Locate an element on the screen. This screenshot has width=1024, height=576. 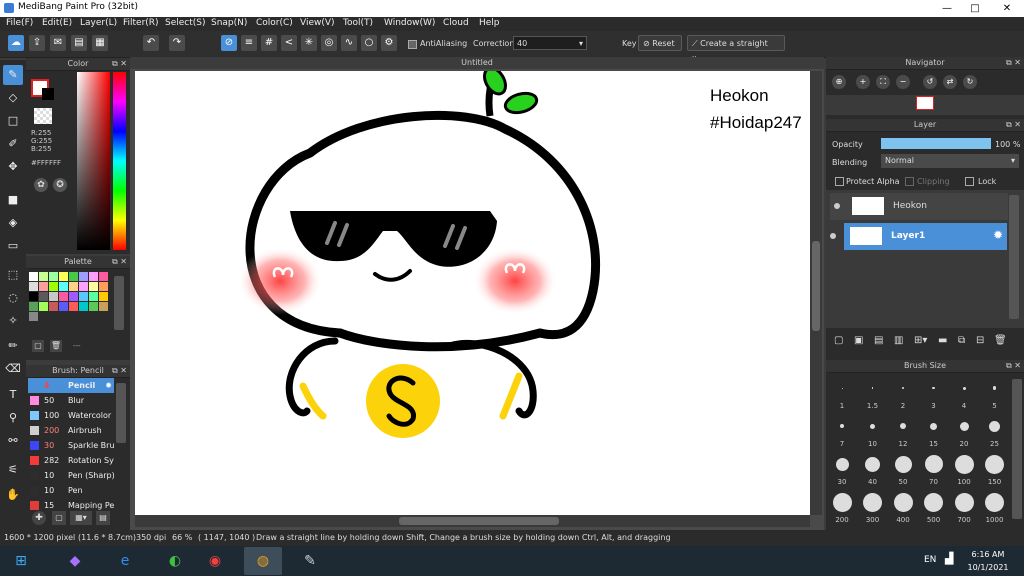
saturation-value-field is located at coordinates (93, 161).